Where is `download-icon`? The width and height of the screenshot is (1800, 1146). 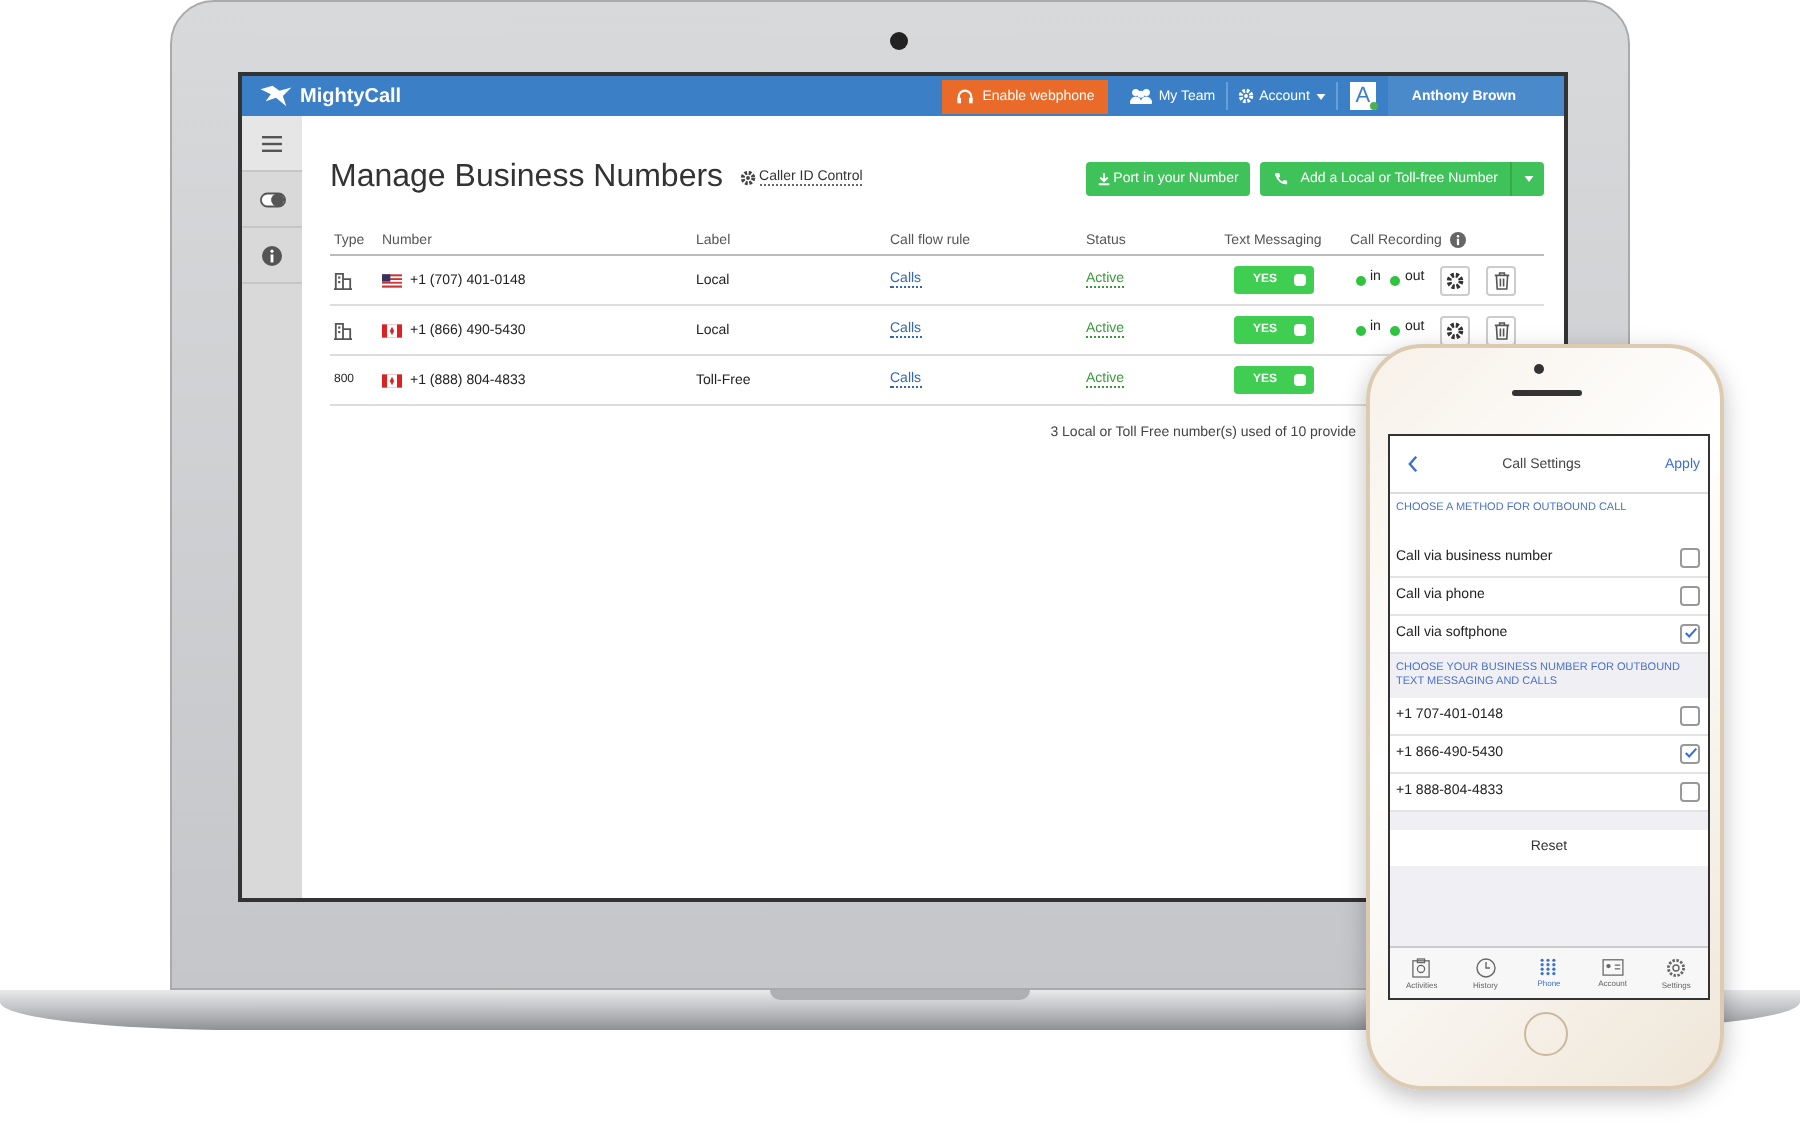 download-icon is located at coordinates (1103, 178).